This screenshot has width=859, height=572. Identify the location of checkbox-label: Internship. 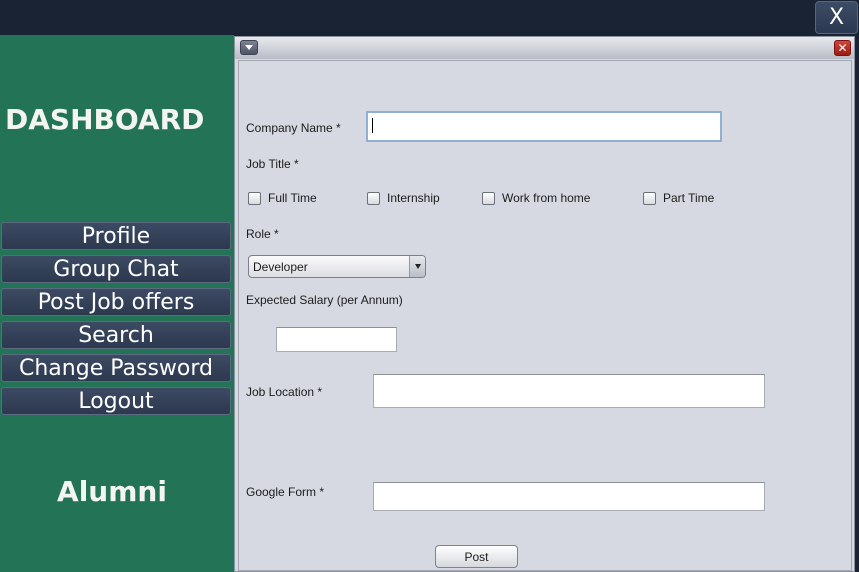
(413, 198).